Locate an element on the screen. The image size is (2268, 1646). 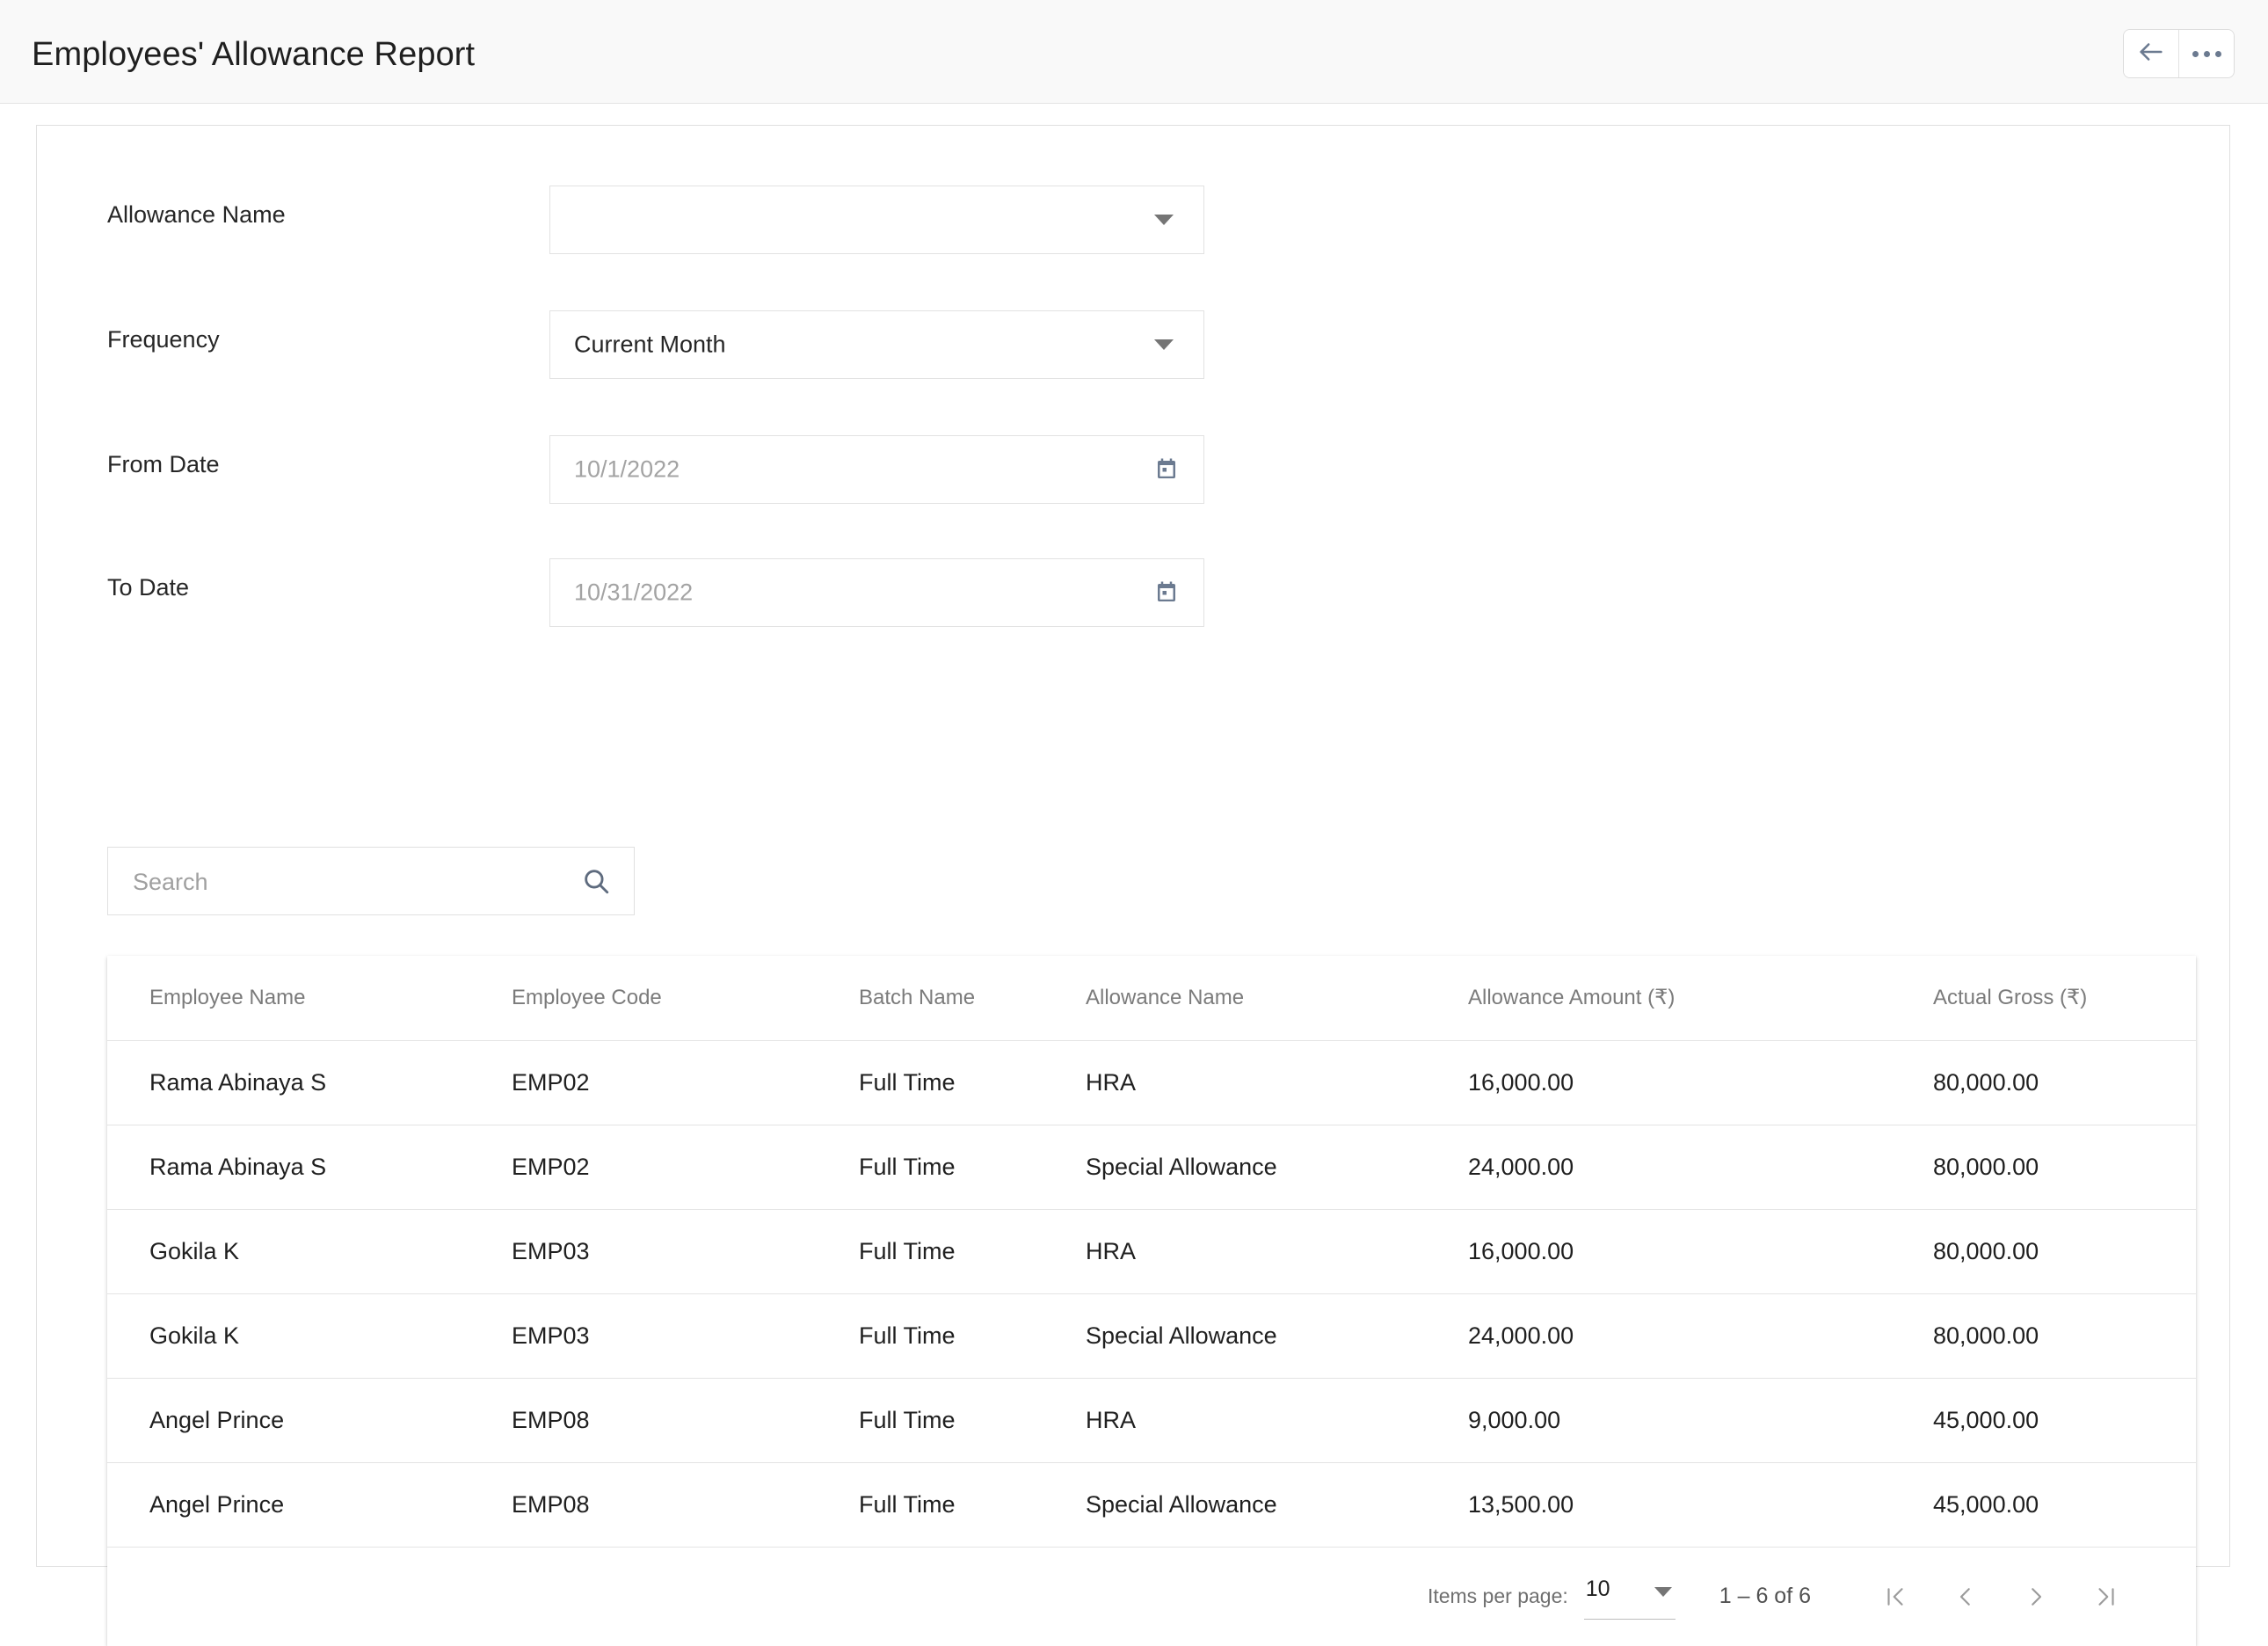
first-page-button is located at coordinates (1895, 1597).